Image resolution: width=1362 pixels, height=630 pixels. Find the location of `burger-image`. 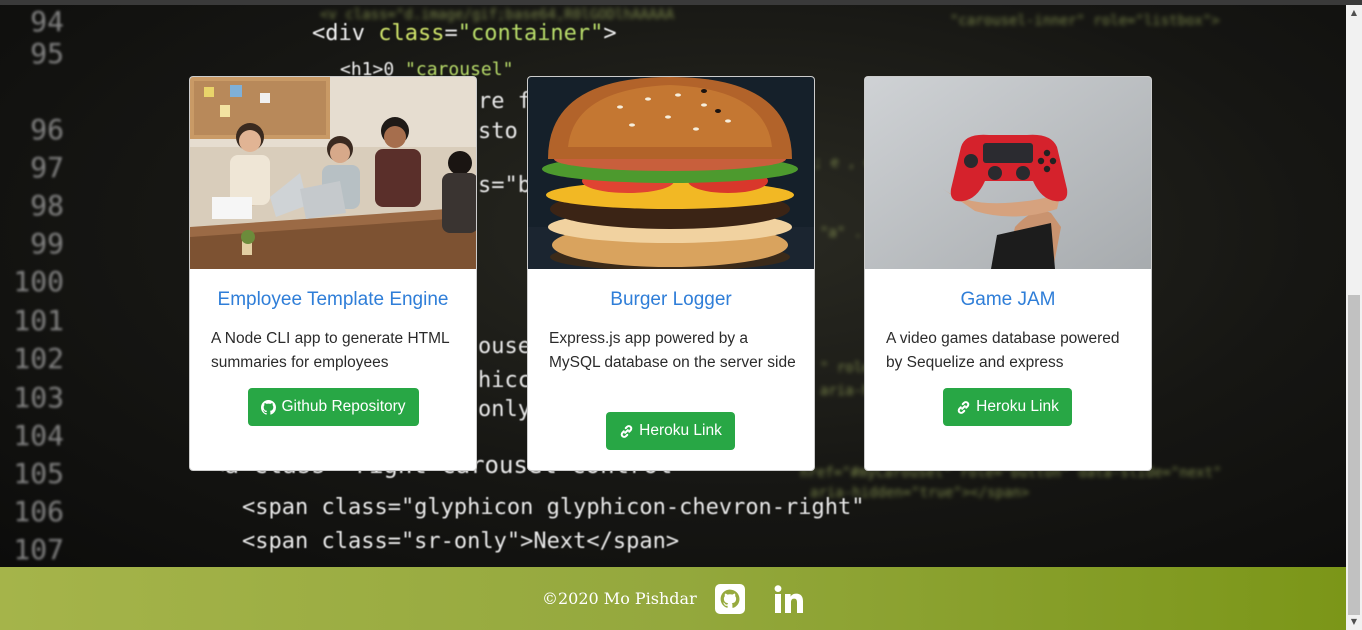

burger-image is located at coordinates (671, 173).